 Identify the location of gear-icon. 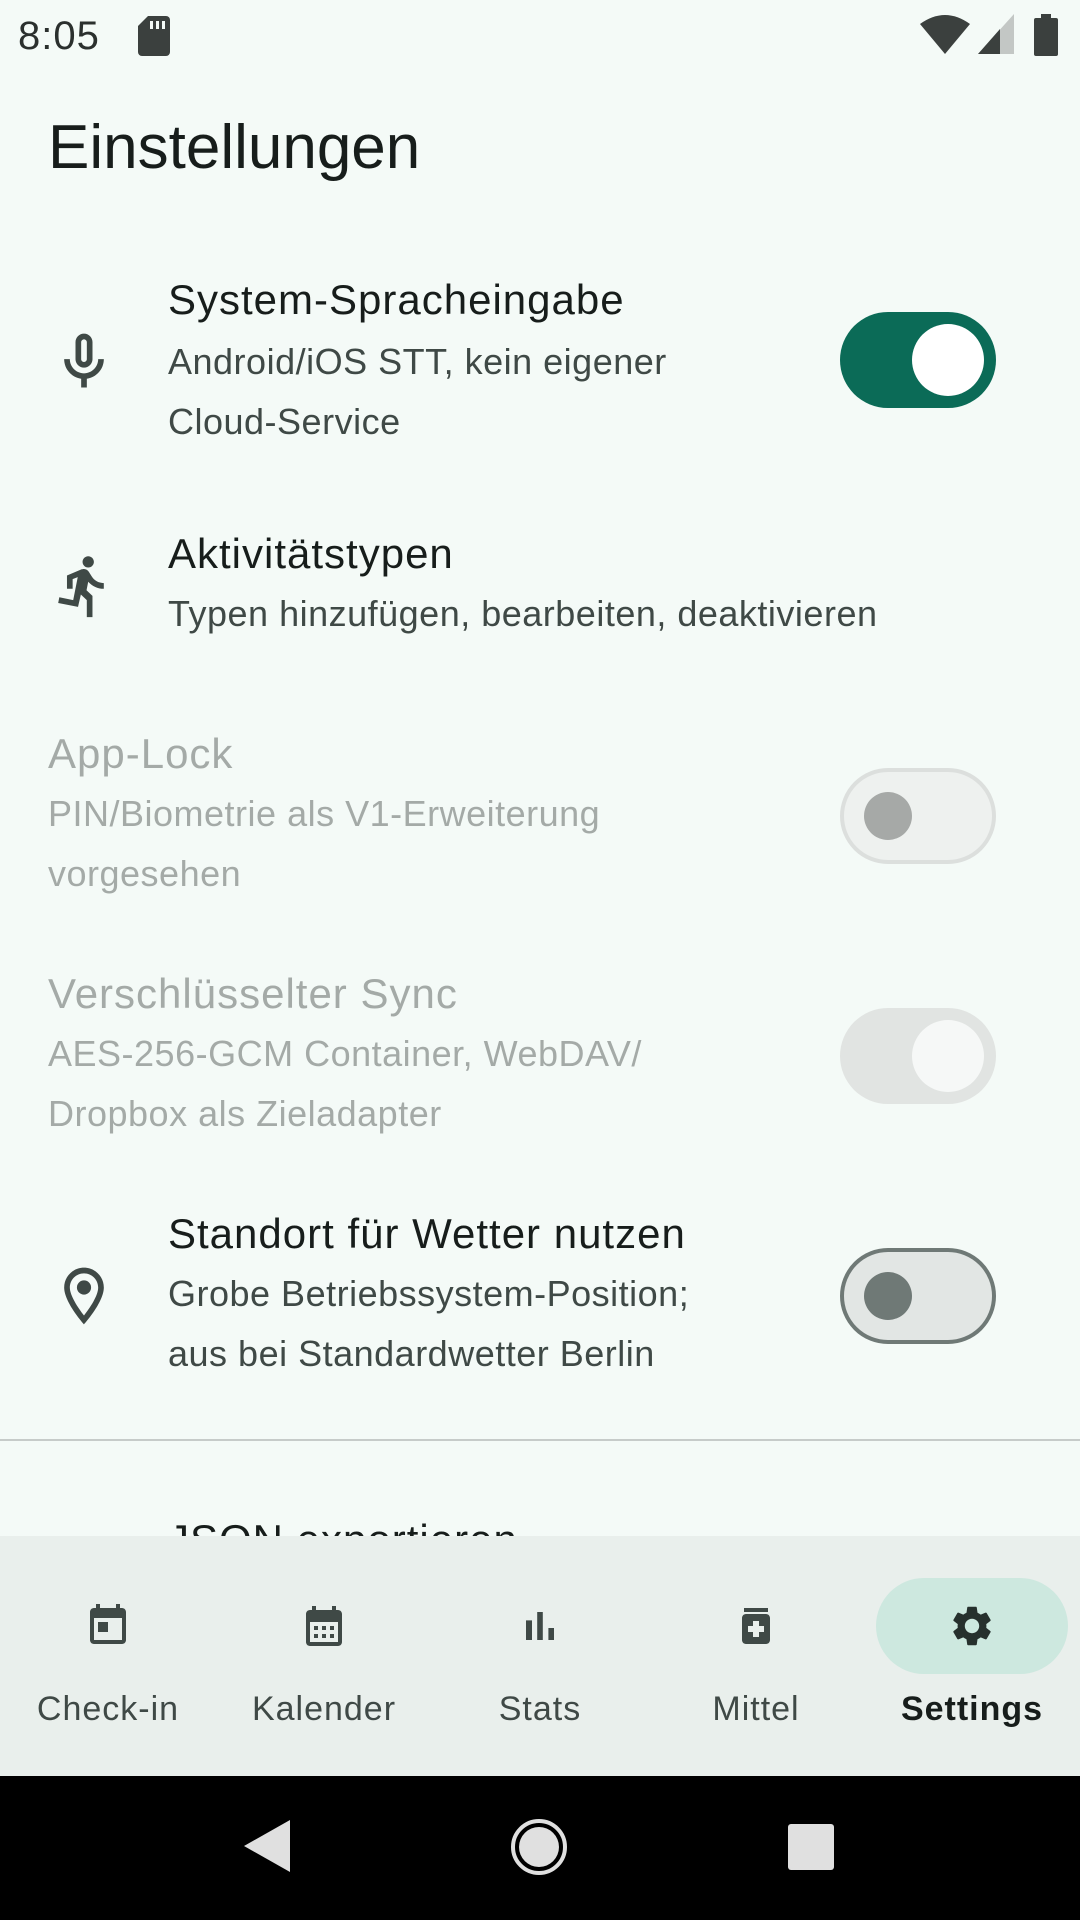
(972, 1626).